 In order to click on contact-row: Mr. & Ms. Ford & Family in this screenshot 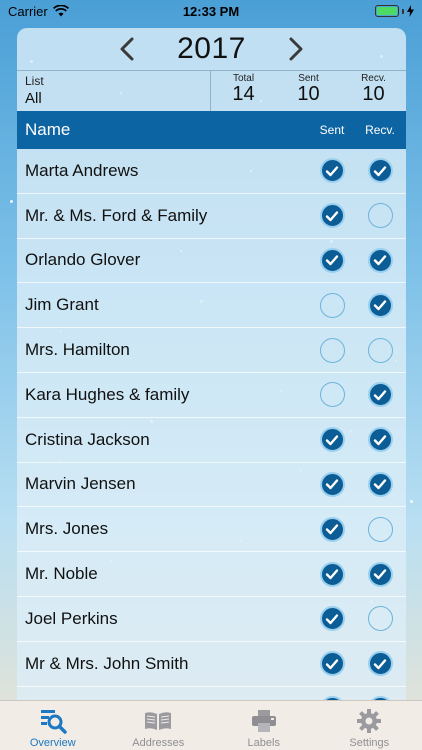, I will do `click(211, 216)`.